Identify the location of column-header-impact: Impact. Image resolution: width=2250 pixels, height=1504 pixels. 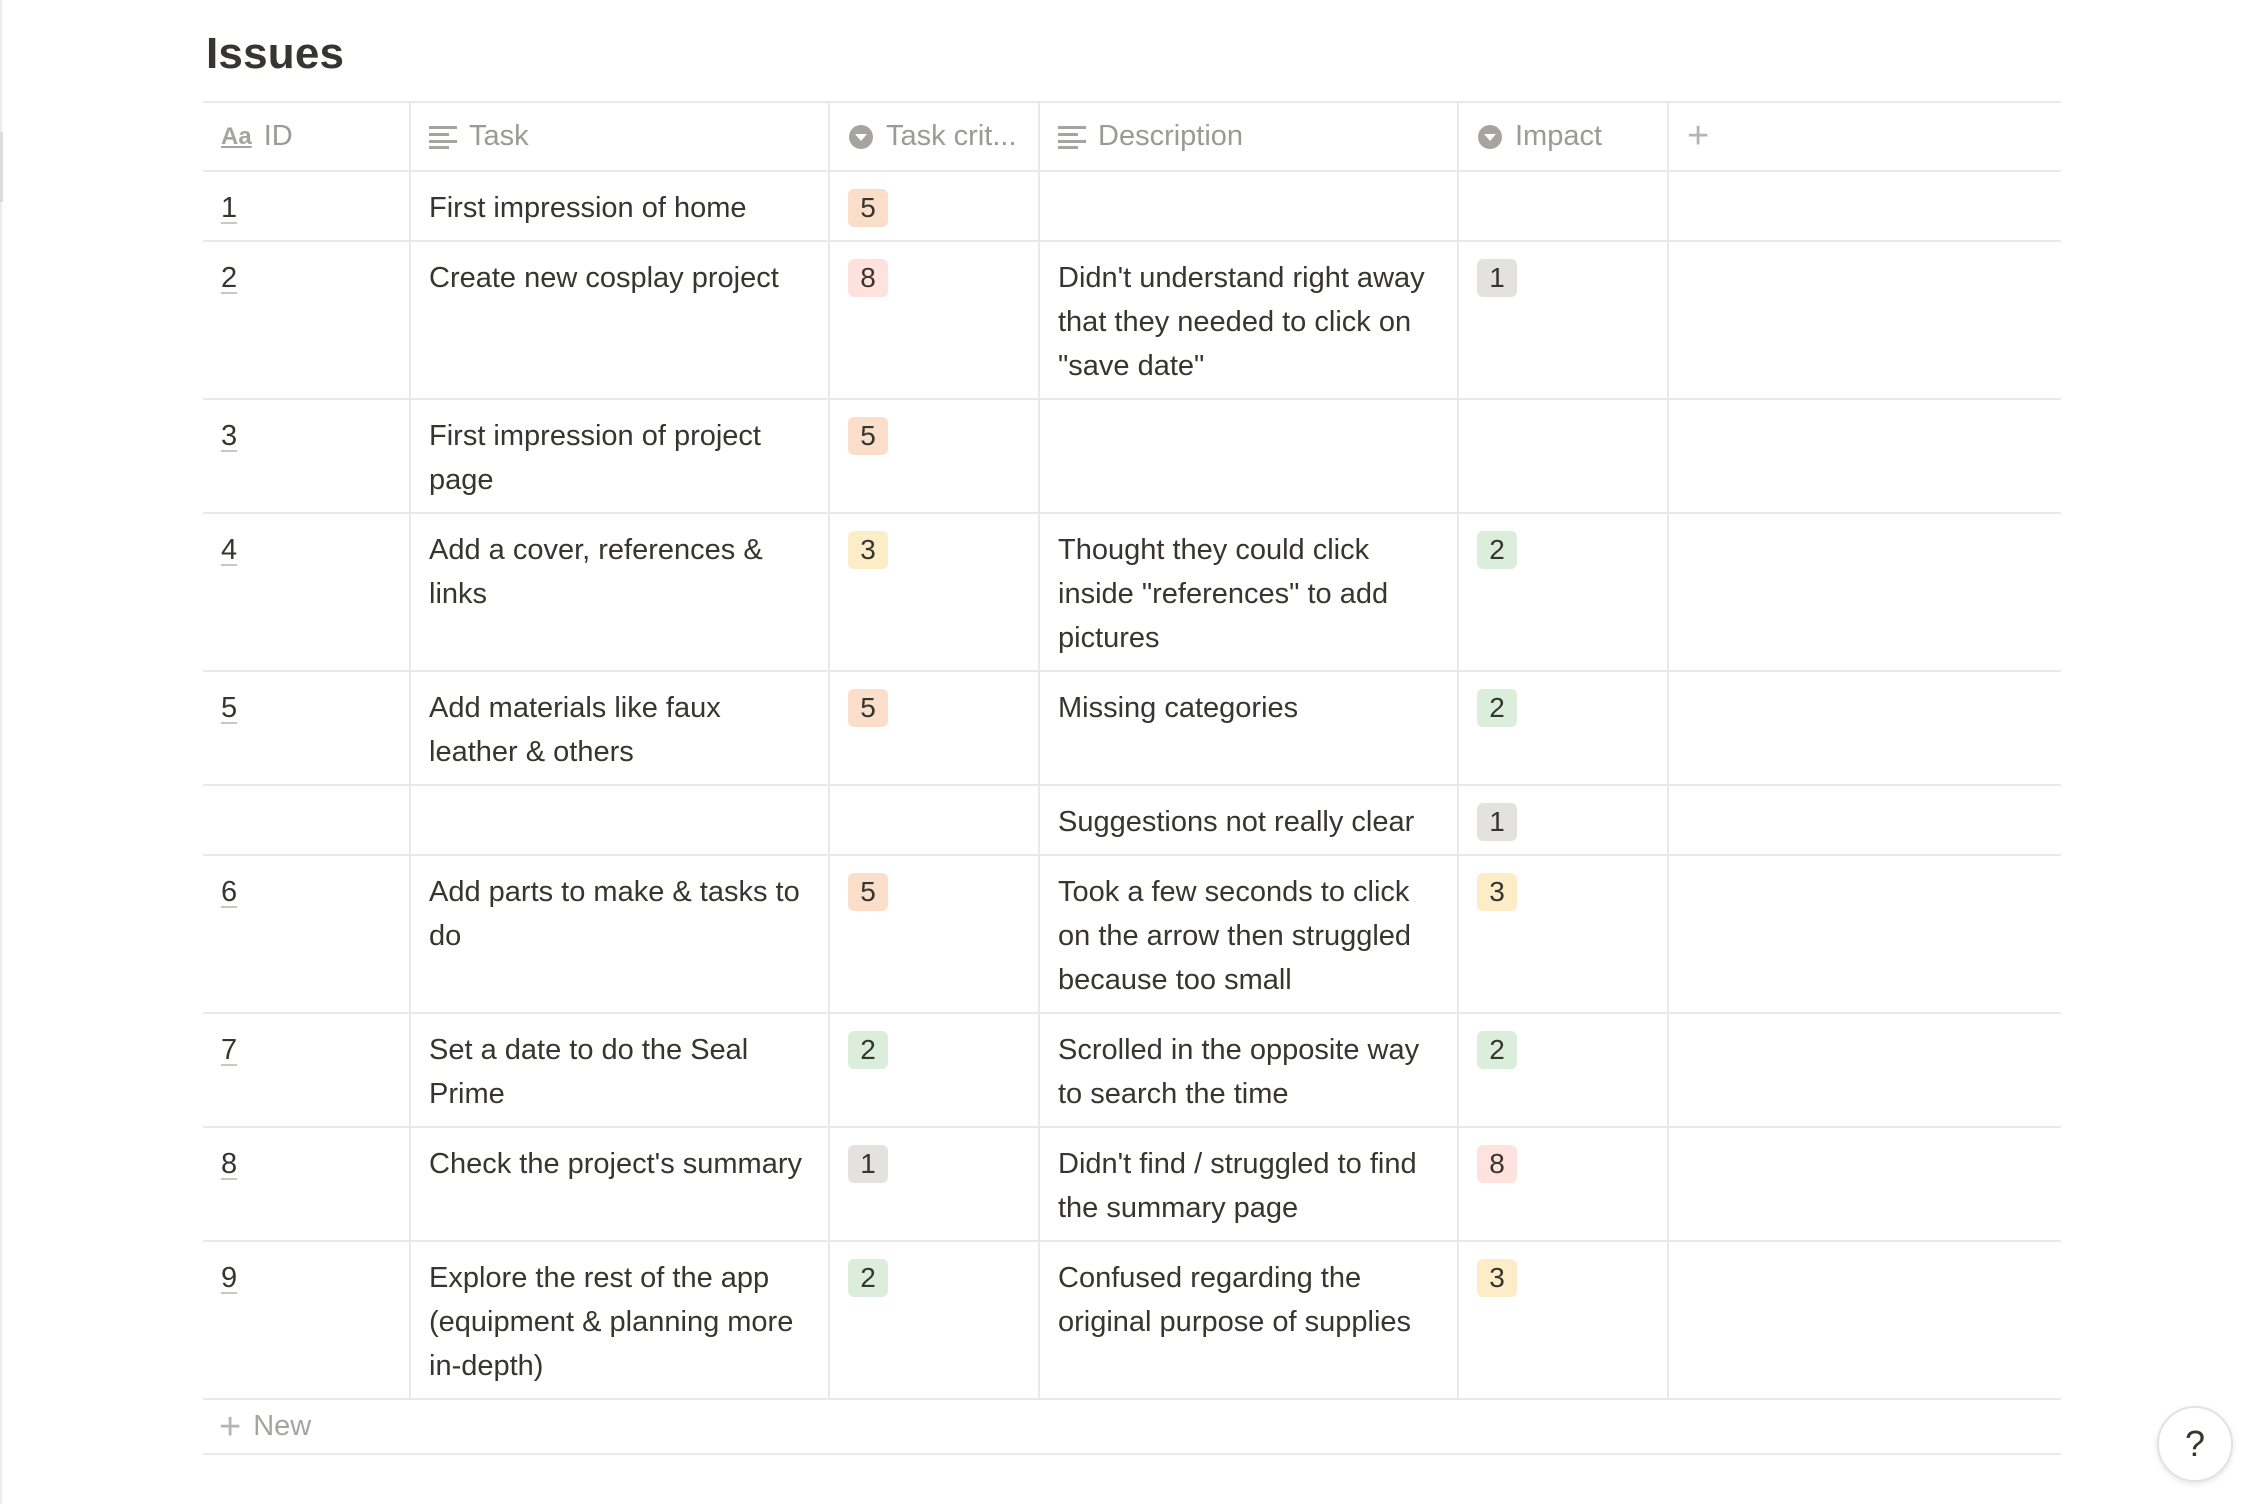
(1564, 136).